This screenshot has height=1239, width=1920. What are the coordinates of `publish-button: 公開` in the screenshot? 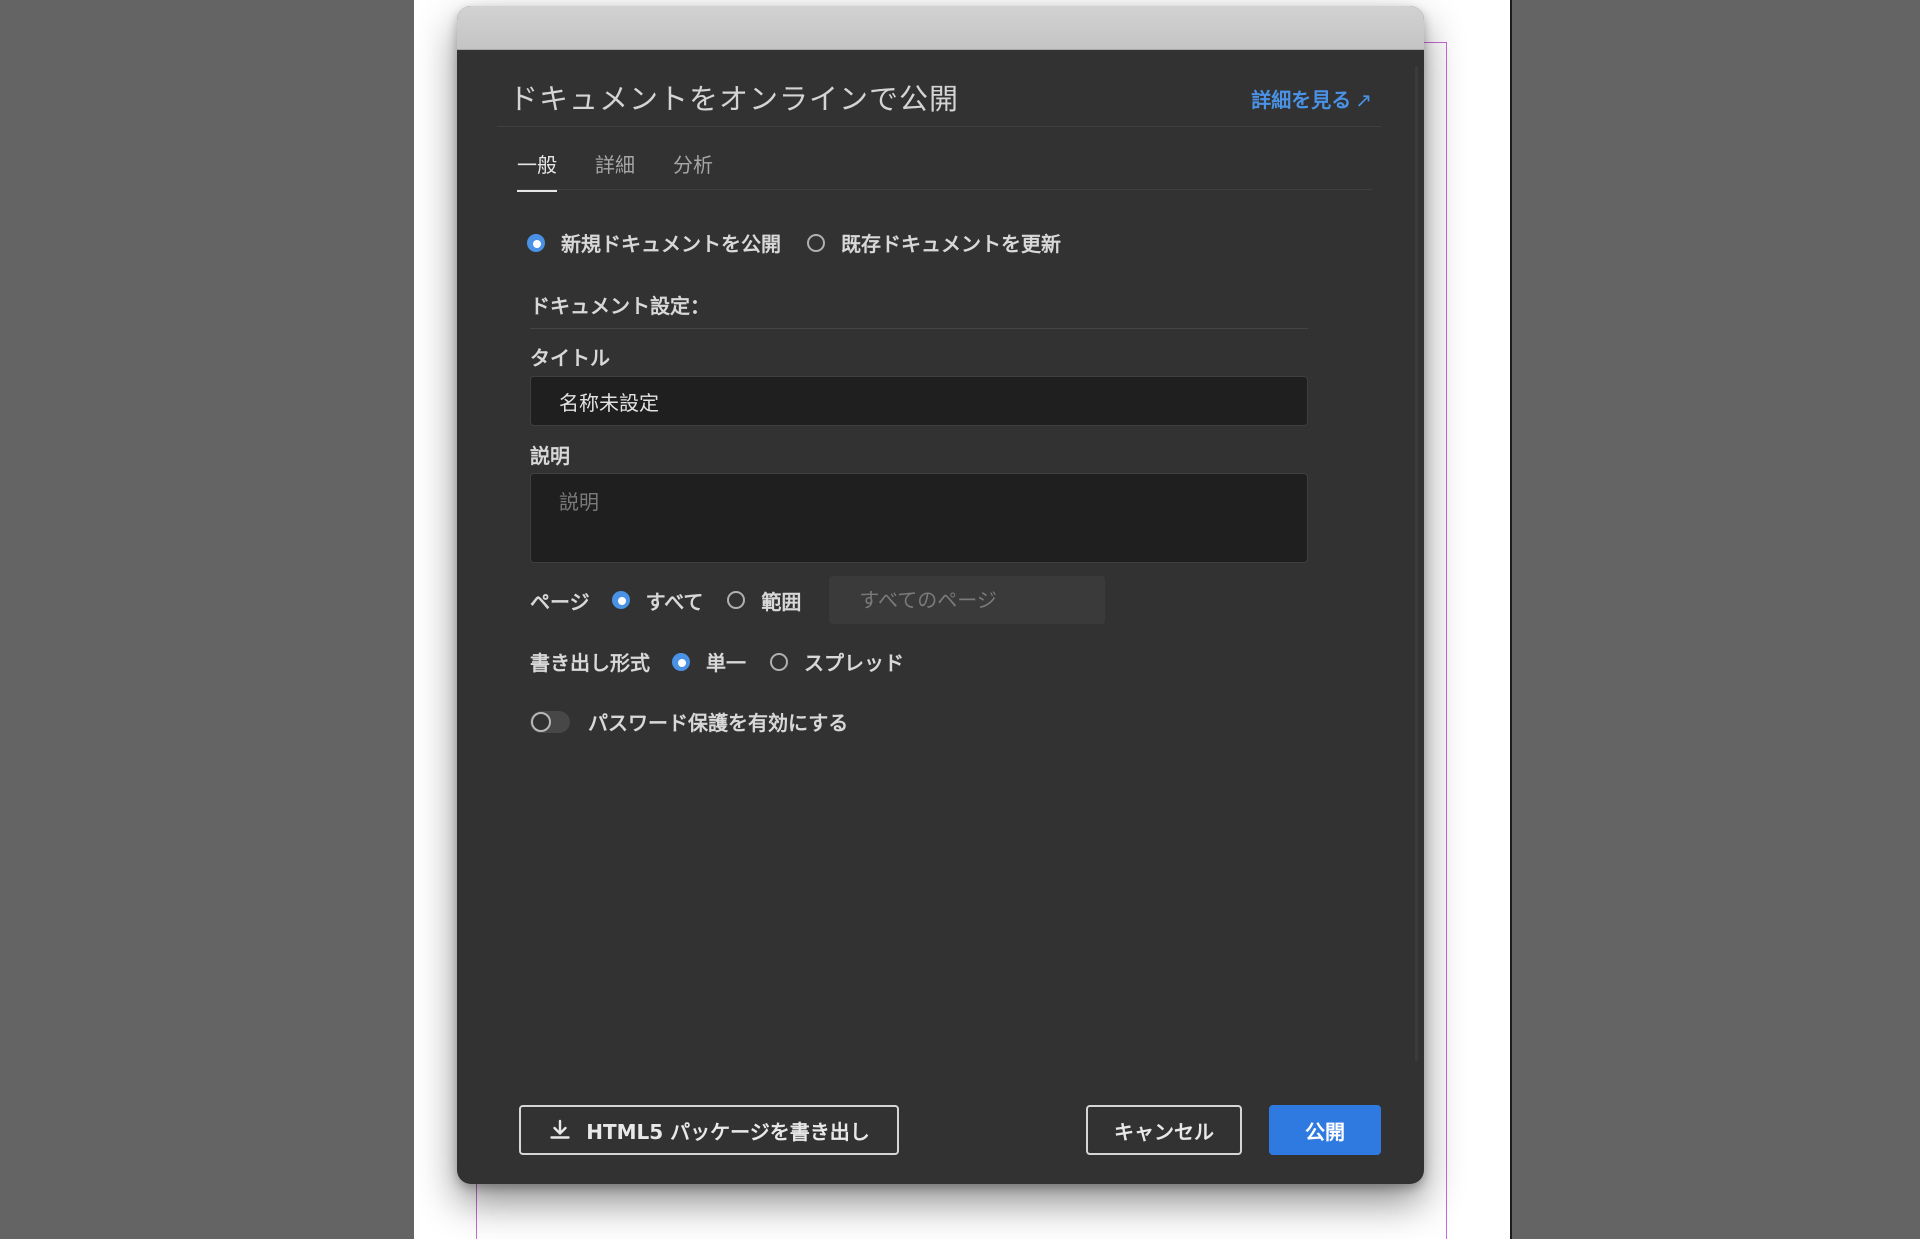 It's located at (1325, 1130).